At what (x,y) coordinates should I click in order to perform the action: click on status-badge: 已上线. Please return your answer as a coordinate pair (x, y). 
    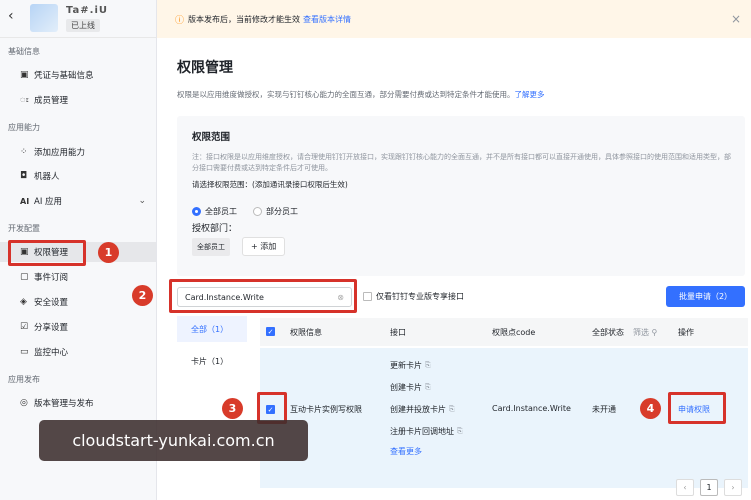
    Looking at the image, I should click on (83, 25).